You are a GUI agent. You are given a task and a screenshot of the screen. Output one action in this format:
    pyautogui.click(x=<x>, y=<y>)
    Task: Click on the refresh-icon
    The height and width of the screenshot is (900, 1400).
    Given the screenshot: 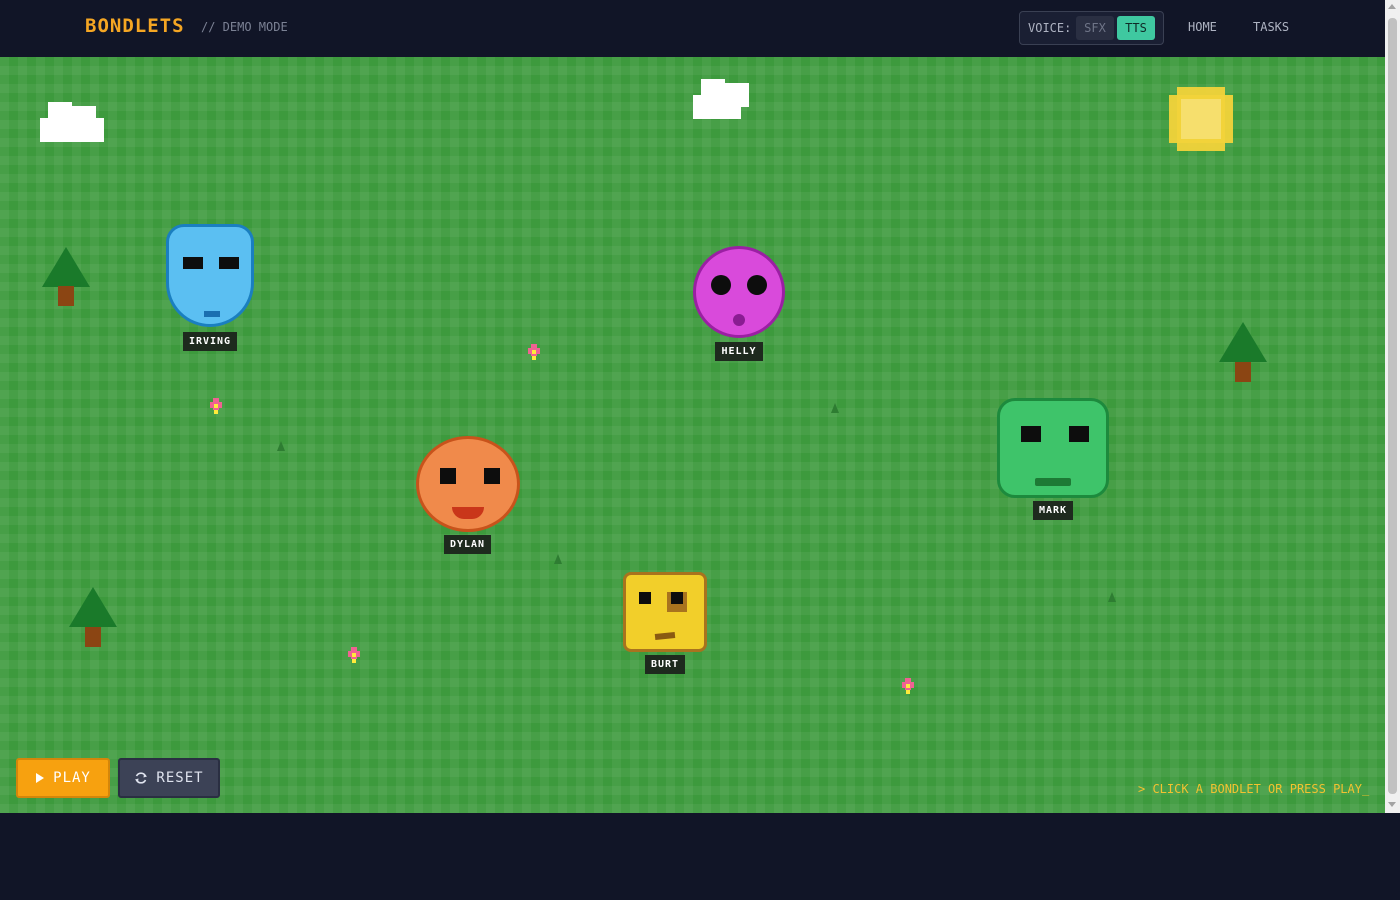 What is the action you would take?
    pyautogui.click(x=141, y=778)
    